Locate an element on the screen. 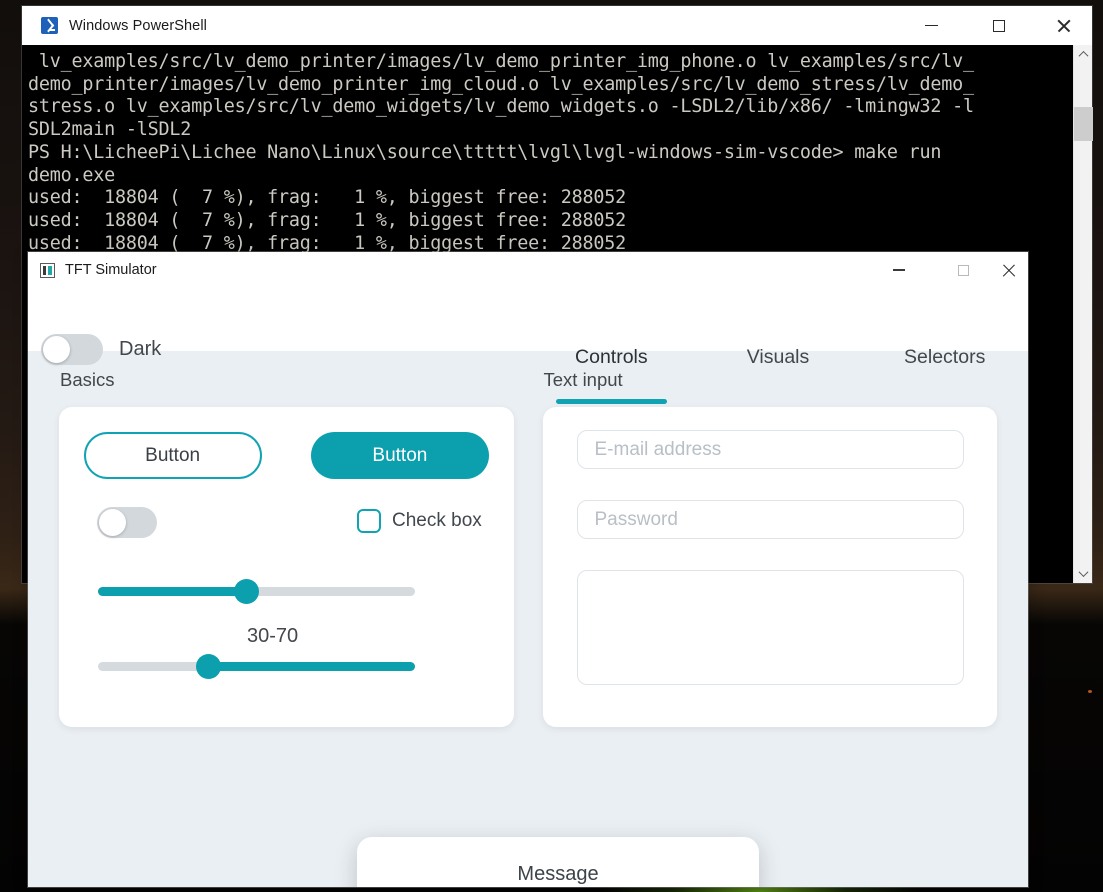 This screenshot has height=892, width=1103. powershell-minimize-button is located at coordinates (931, 25).